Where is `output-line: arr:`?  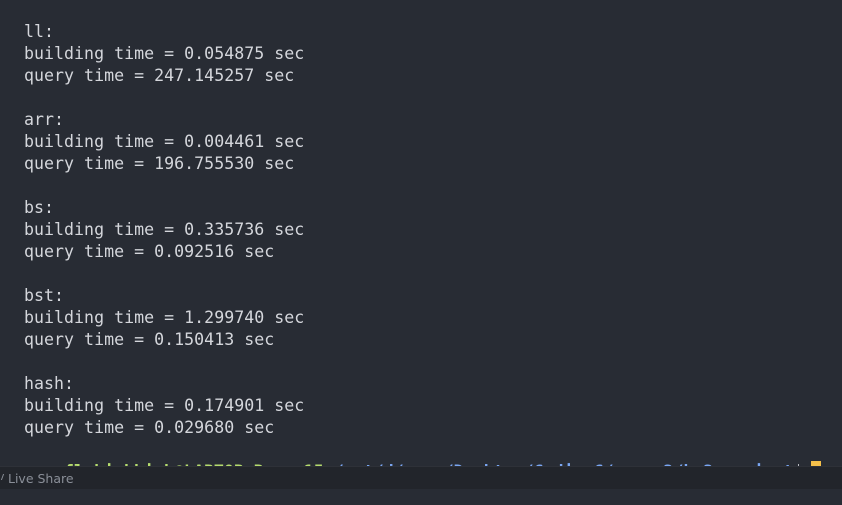 output-line: arr: is located at coordinates (44, 119).